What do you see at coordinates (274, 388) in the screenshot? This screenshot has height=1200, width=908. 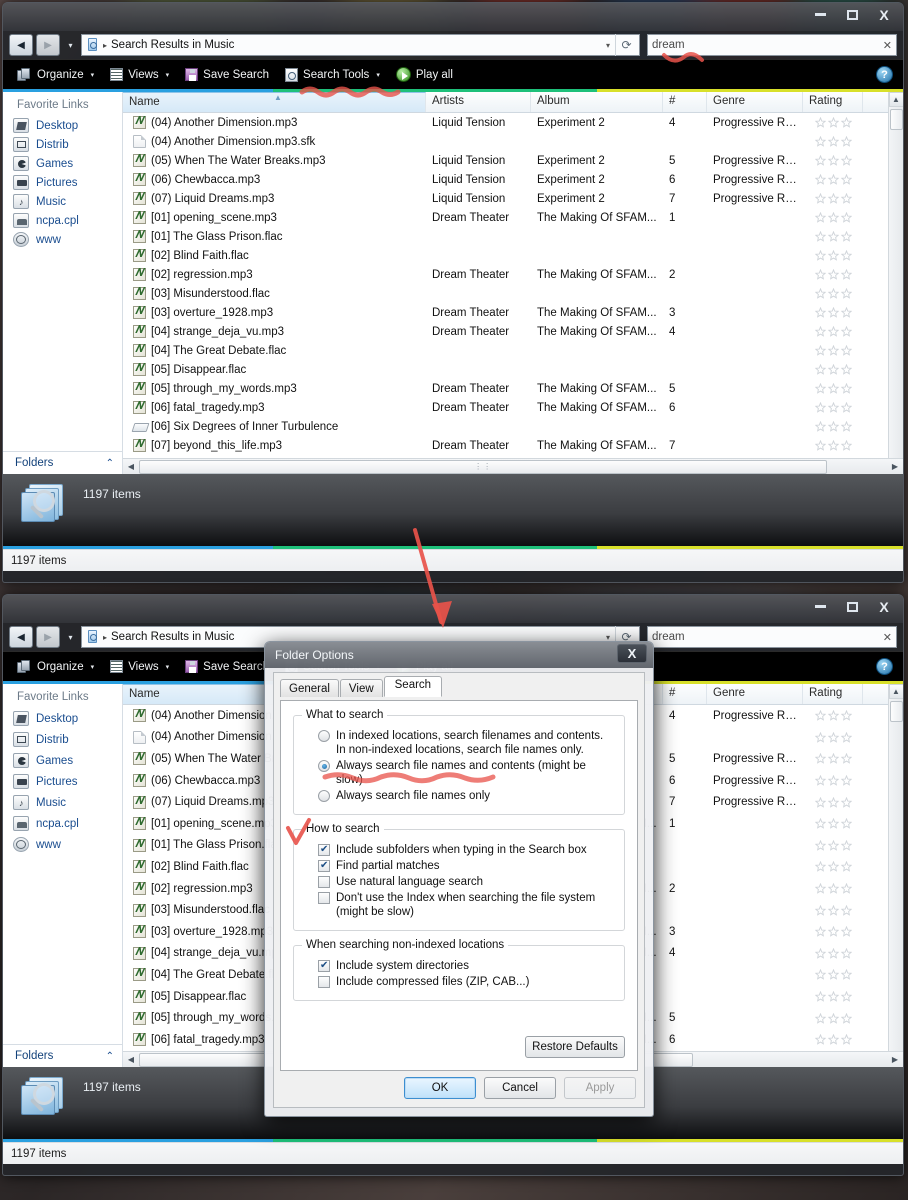 I see `cell-name: [05] through_my_words.mp3` at bounding box center [274, 388].